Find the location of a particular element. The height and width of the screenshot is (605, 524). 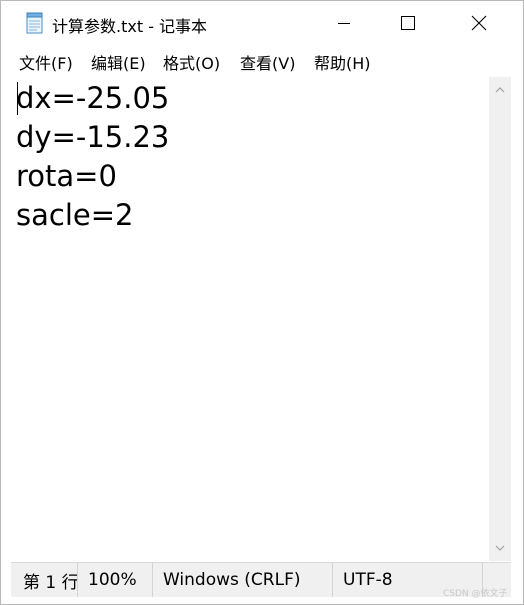

minimize-icon is located at coordinates (344, 23).